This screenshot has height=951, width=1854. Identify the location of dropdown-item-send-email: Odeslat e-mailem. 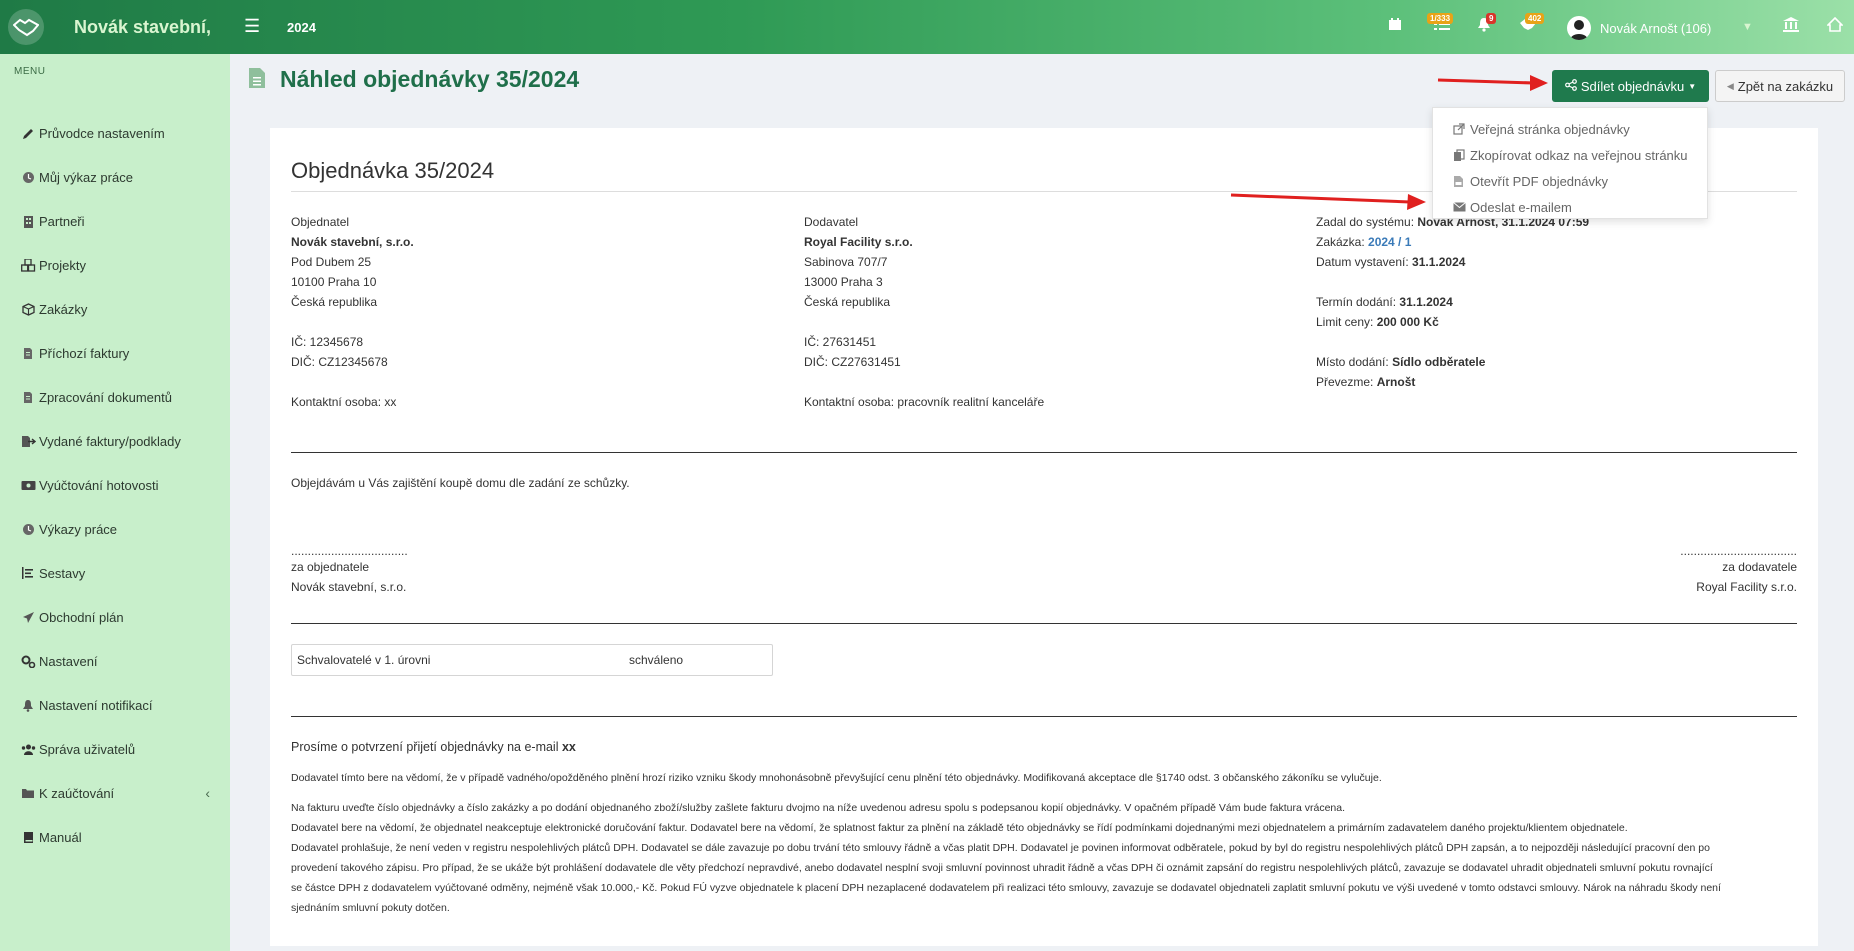
(1570, 207).